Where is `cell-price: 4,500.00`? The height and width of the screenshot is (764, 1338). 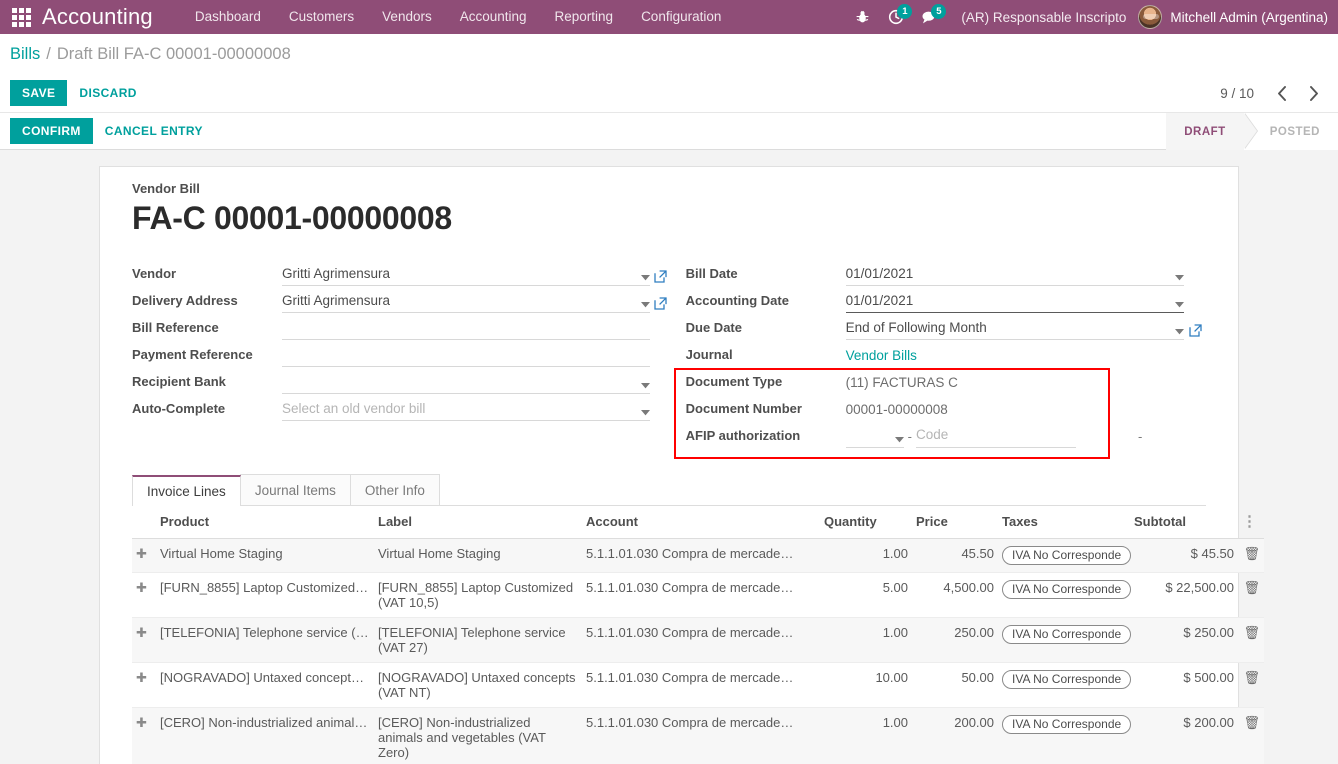
cell-price: 4,500.00 is located at coordinates (955, 595).